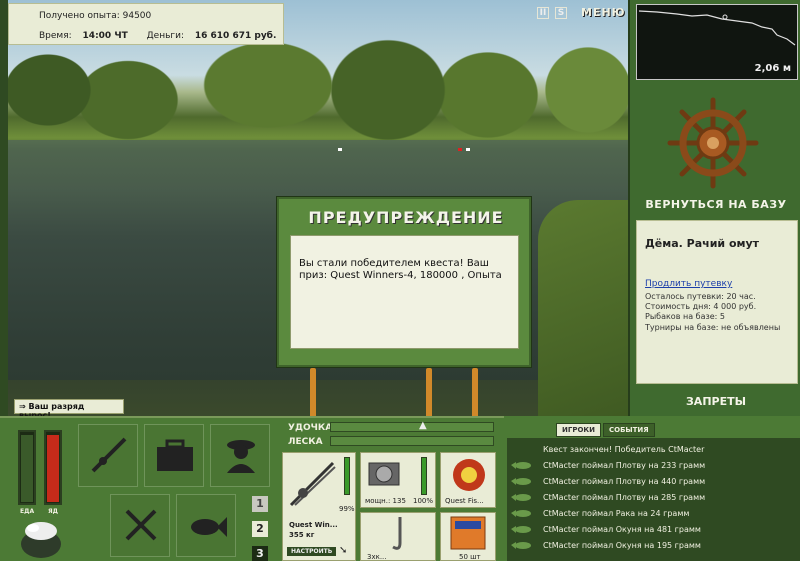 This screenshot has width=800, height=561. Describe the element at coordinates (41, 538) in the screenshot. I see `food-pot-icon` at that location.